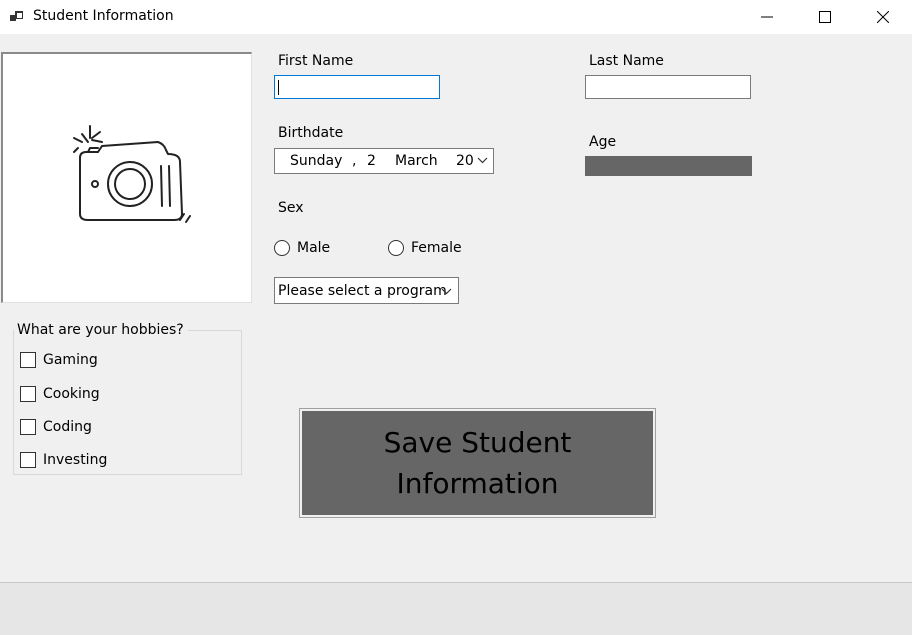  I want to click on save-button-line2: Information, so click(477, 483).